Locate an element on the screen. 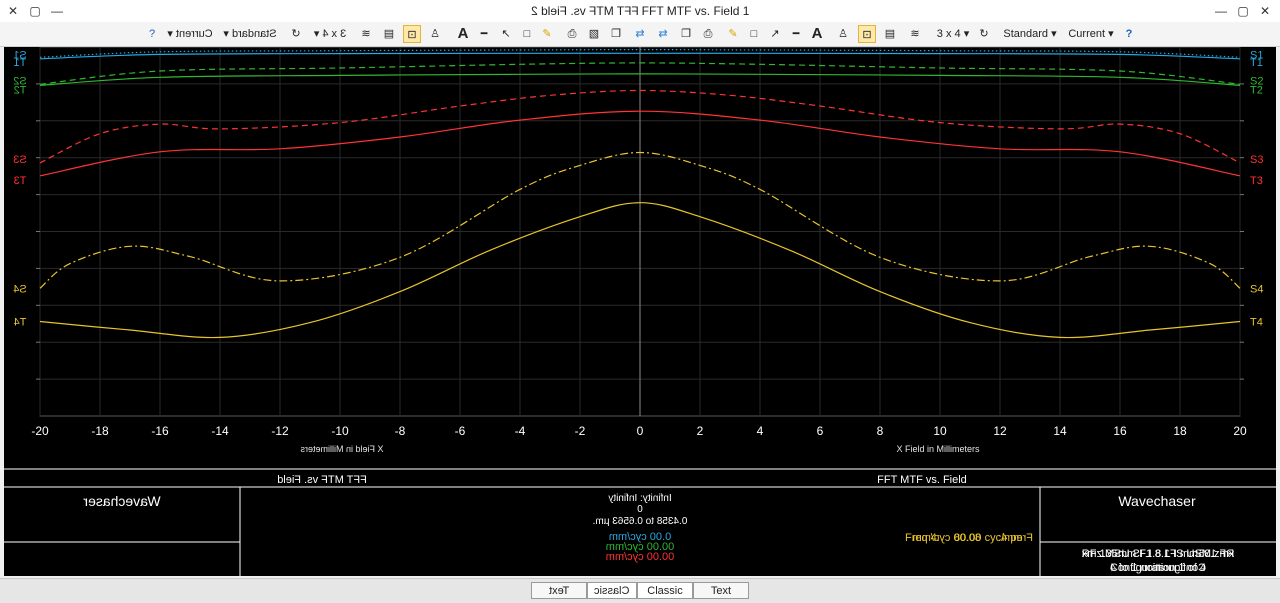  series-label-t3: T3 is located at coordinates (1256, 181).